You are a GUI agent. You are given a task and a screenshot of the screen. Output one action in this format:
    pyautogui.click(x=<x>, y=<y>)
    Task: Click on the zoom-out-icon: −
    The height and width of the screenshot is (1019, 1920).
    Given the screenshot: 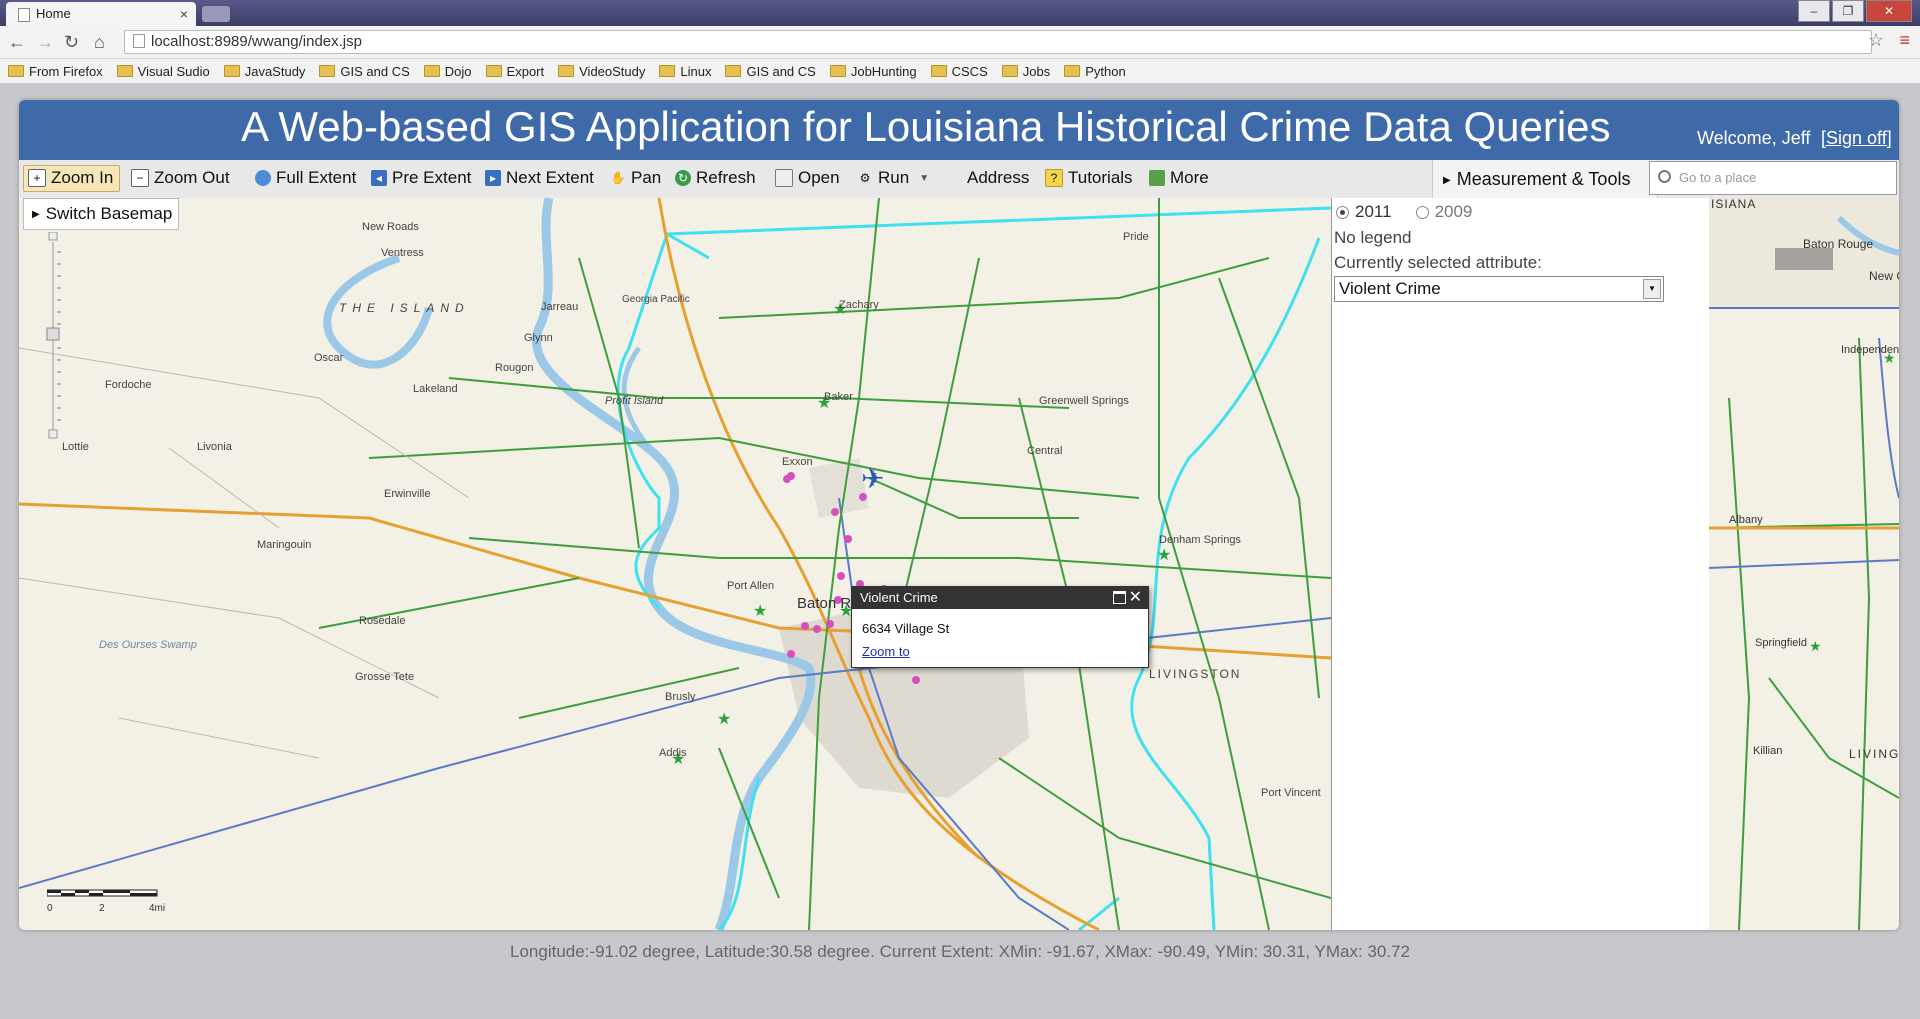 What is the action you would take?
    pyautogui.click(x=140, y=178)
    